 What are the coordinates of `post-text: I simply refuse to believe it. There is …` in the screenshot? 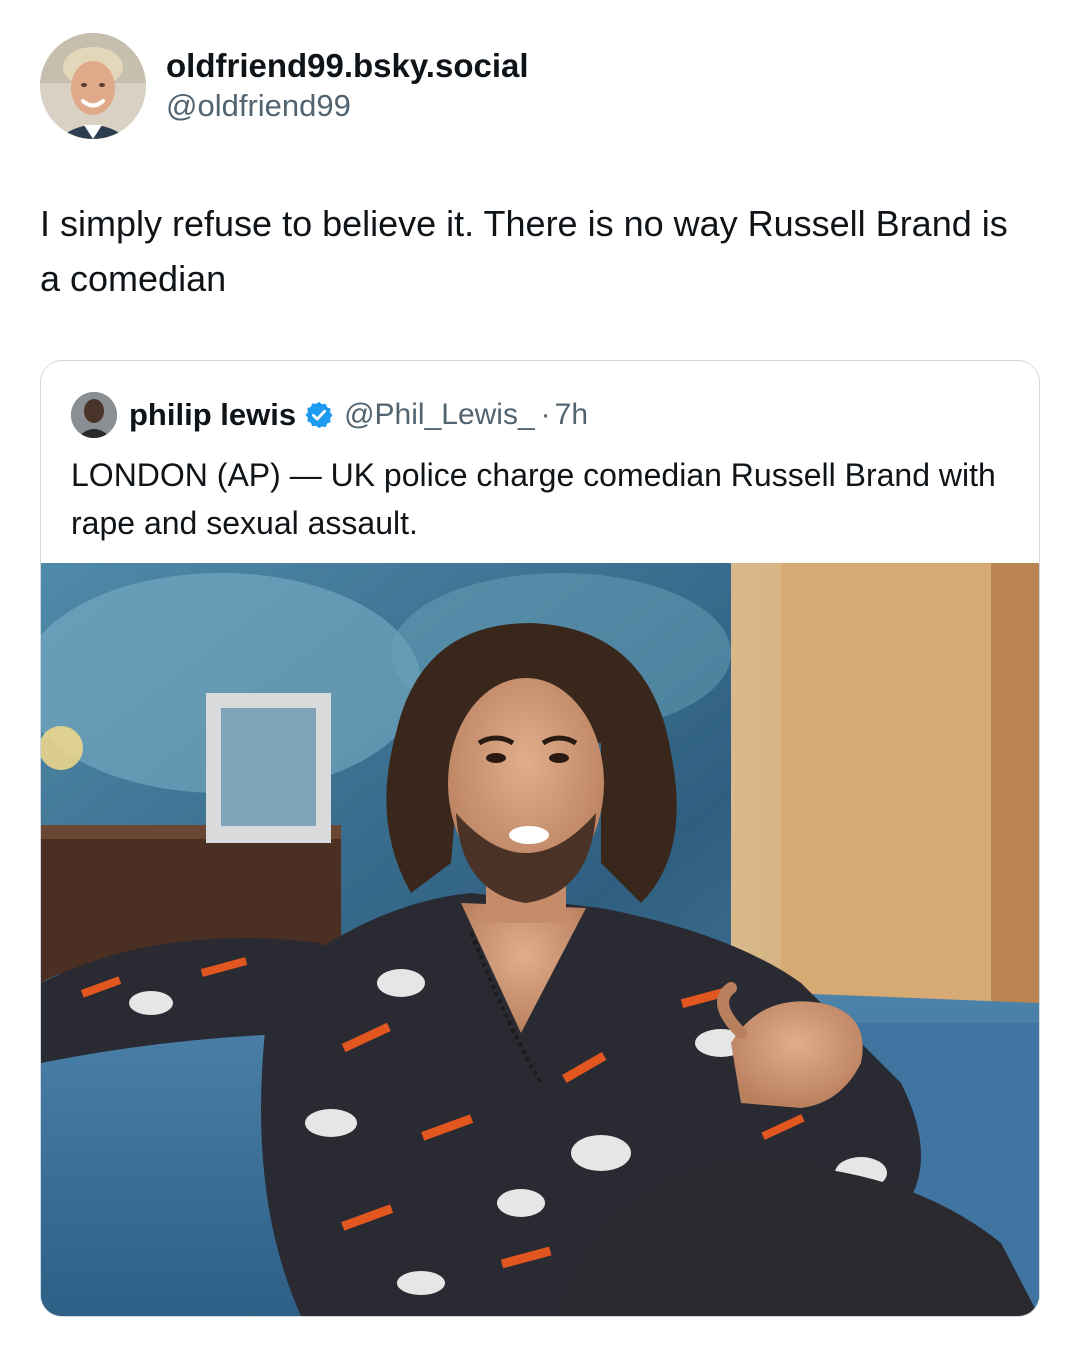 It's located at (524, 251).